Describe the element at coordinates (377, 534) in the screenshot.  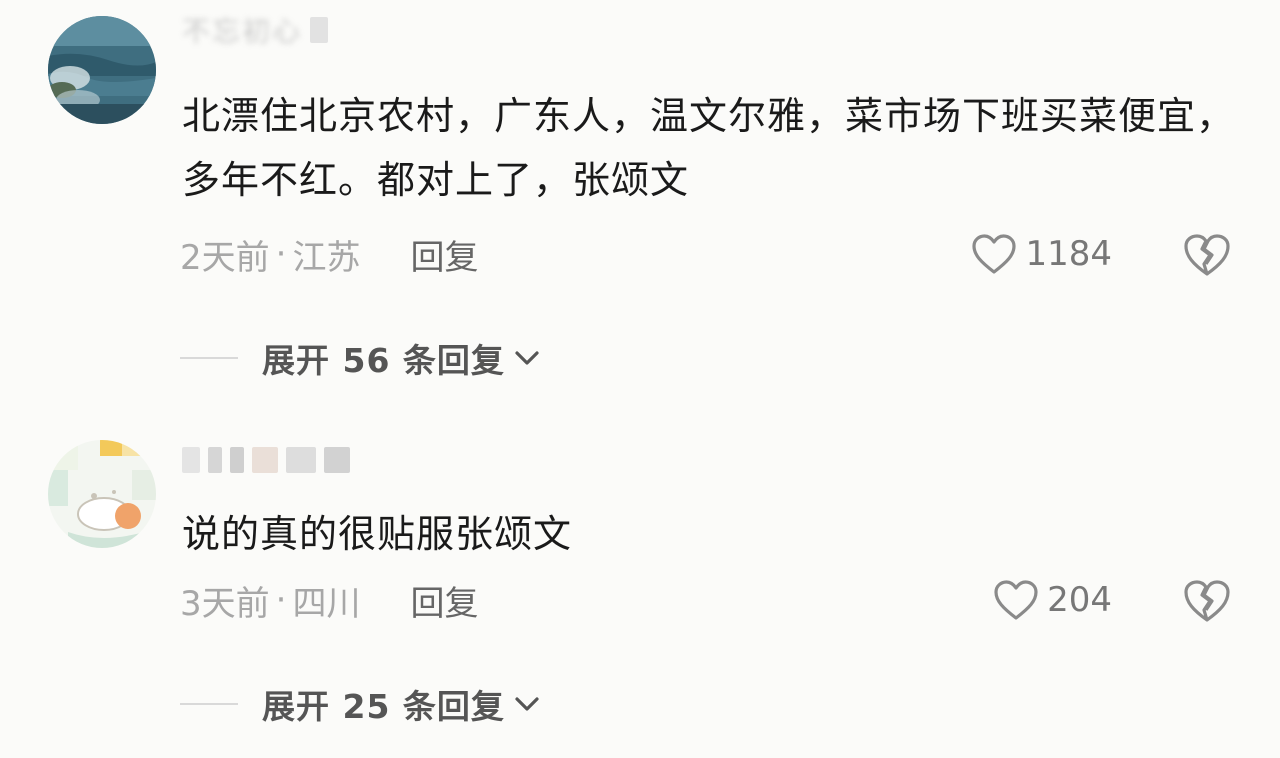
I see `comment-text: 说的真的很贴服张颂文` at that location.